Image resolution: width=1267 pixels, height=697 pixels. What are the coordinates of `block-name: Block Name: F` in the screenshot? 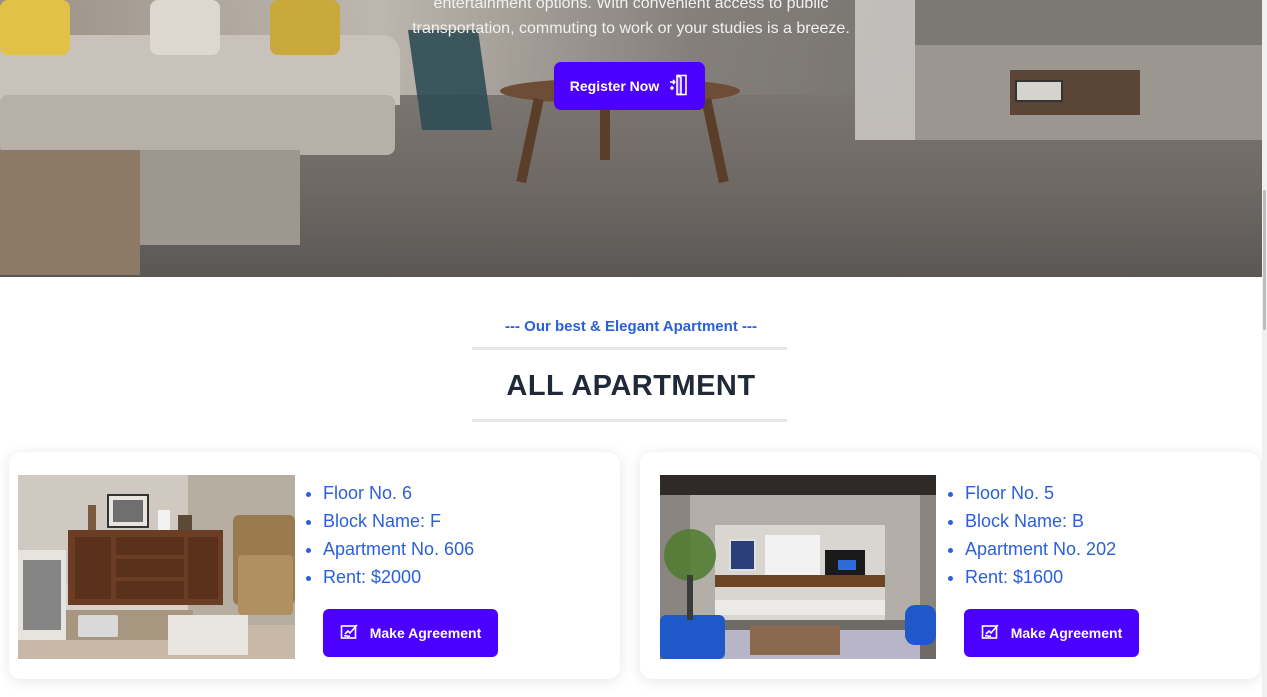 It's located at (398, 521).